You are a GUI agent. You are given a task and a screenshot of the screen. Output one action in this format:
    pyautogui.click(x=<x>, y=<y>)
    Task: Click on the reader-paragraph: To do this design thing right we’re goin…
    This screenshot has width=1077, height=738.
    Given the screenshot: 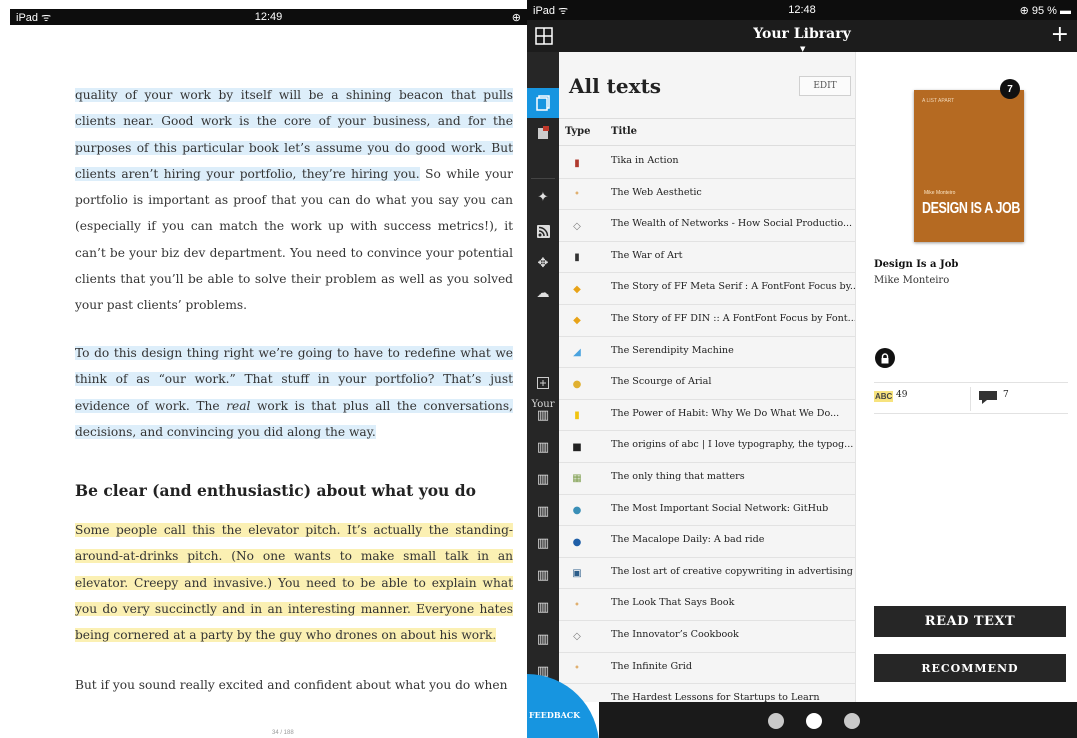 What is the action you would take?
    pyautogui.click(x=294, y=392)
    